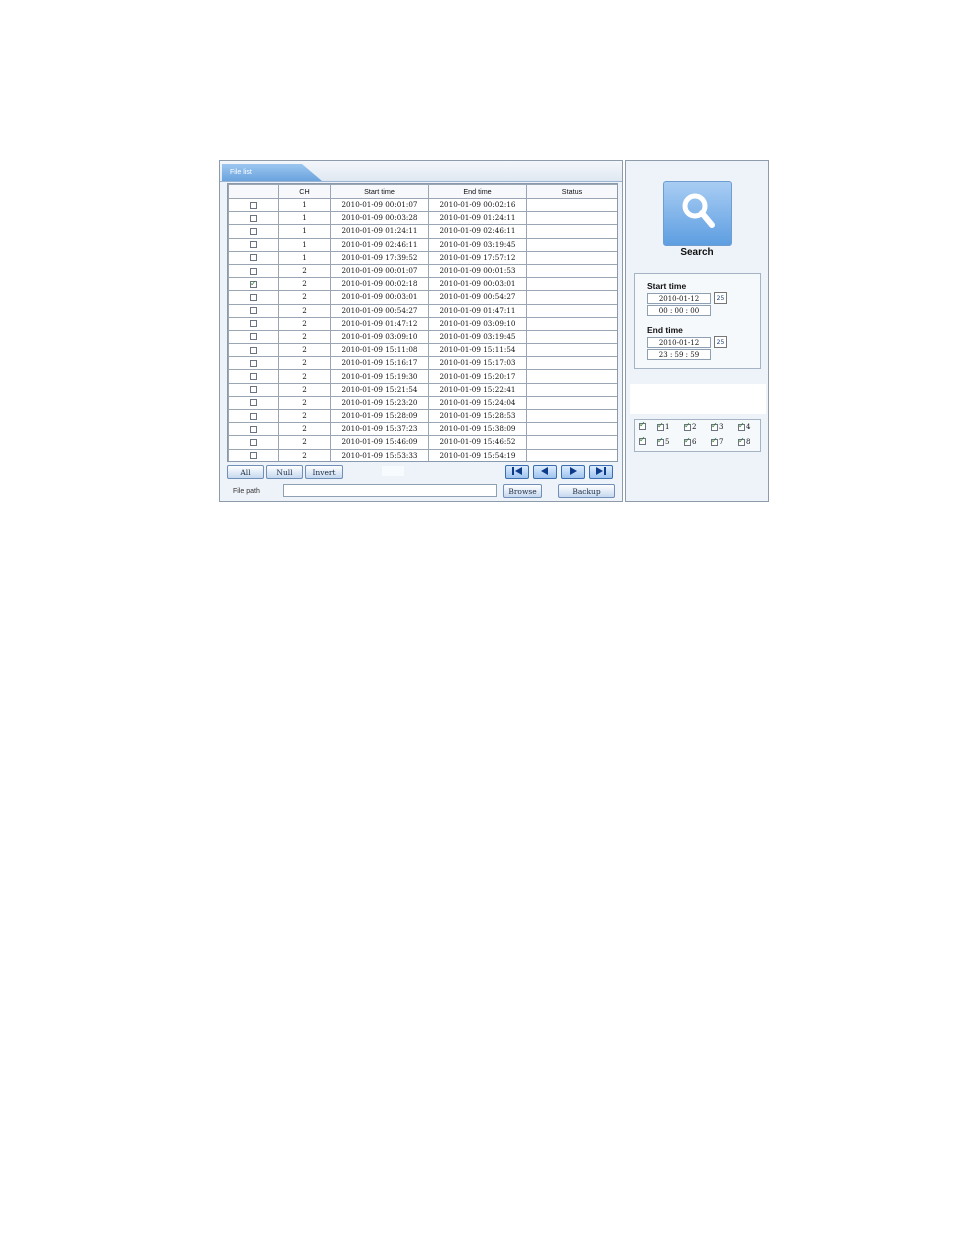 Image resolution: width=954 pixels, height=1235 pixels. I want to click on select-all-button: All, so click(245, 472).